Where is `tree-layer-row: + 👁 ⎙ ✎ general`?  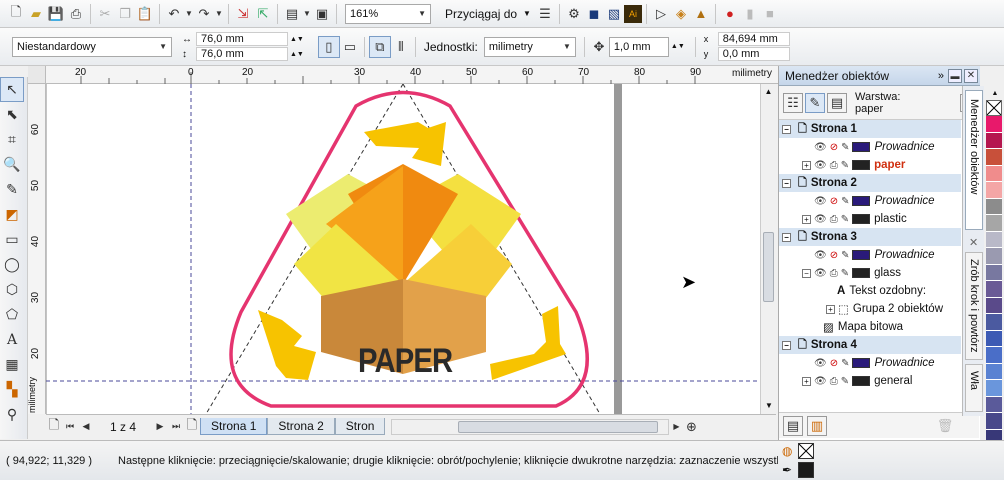 tree-layer-row: + 👁 ⎙ ✎ general is located at coordinates (870, 381).